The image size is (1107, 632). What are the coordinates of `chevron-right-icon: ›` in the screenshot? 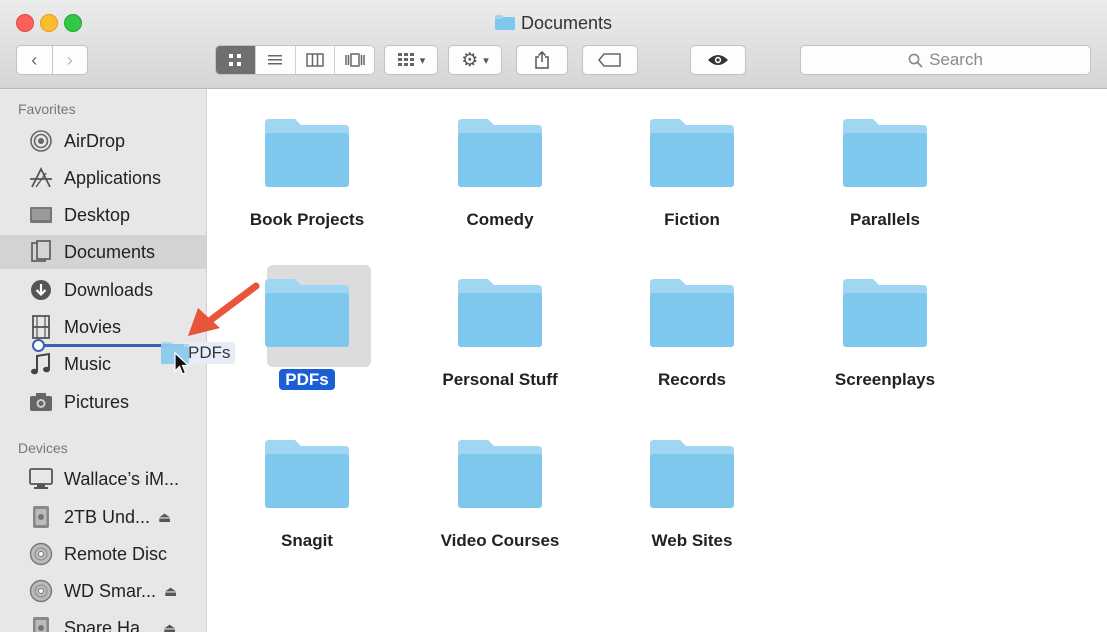 It's located at (69, 59).